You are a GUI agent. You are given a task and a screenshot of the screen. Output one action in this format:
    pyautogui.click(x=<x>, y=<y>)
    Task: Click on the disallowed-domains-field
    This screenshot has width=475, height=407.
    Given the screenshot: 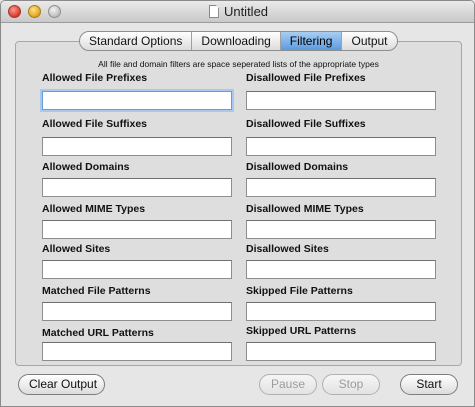 What is the action you would take?
    pyautogui.click(x=341, y=187)
    